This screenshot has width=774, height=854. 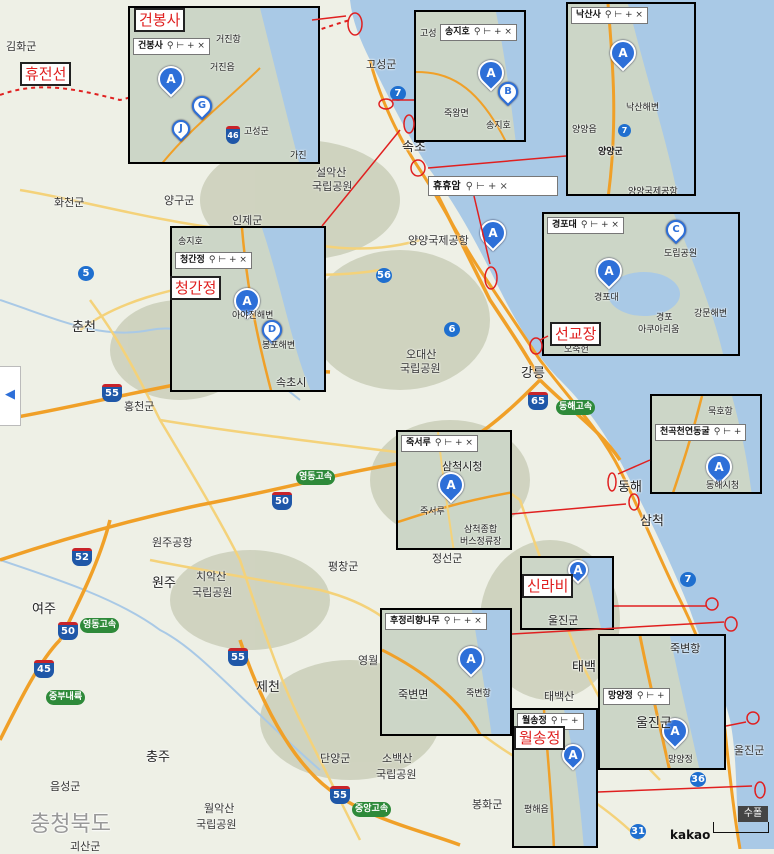 I want to click on sidebar-toggle: ◀, so click(x=10, y=396).